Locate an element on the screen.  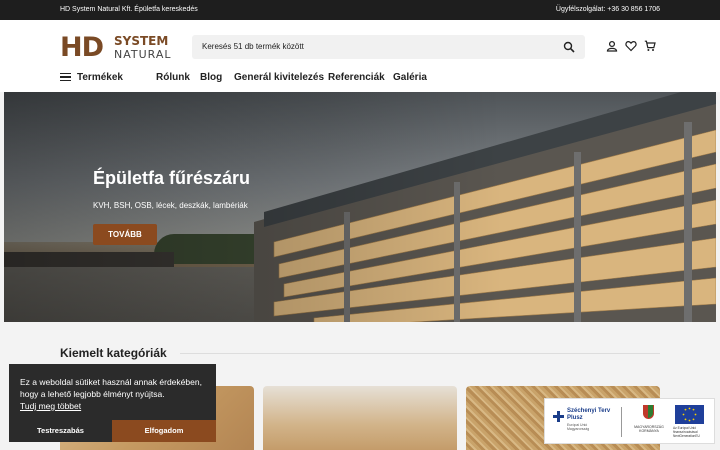
eu-flag-icon is located at coordinates (689, 414).